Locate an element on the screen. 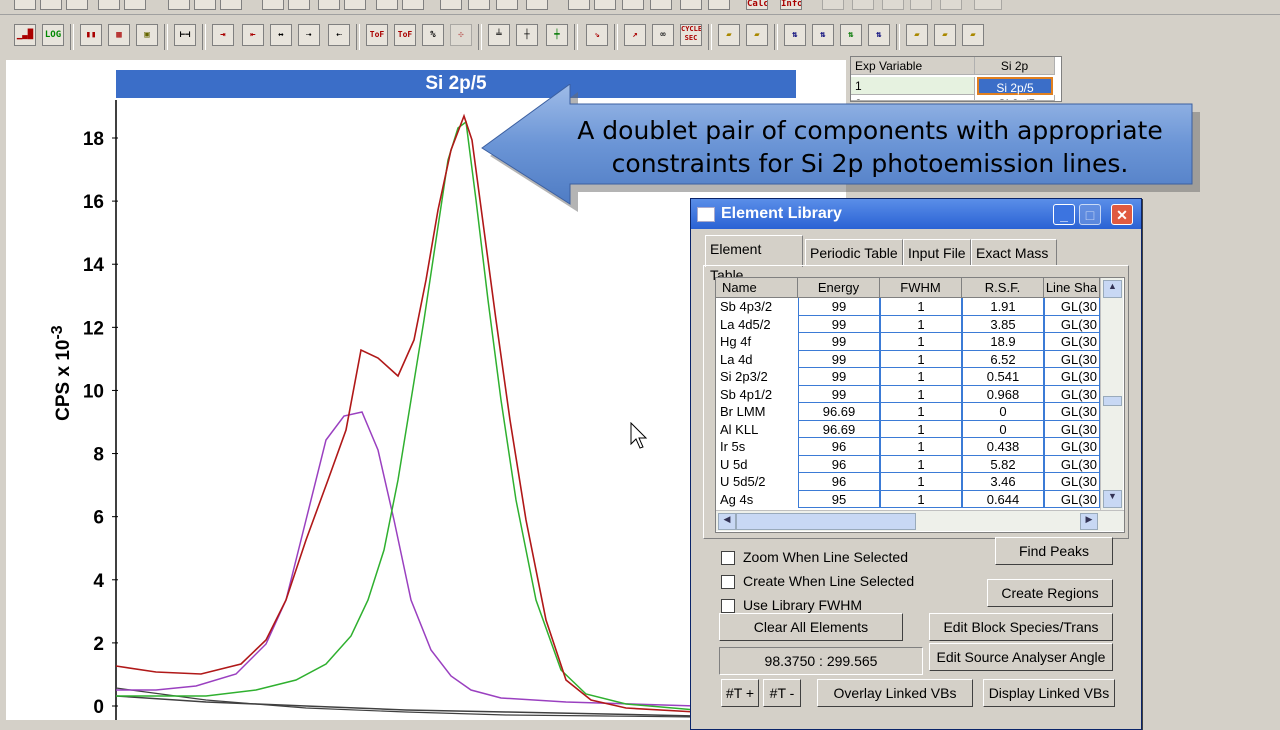 The image size is (1280, 730). frame-icon: ▣ is located at coordinates (147, 35).